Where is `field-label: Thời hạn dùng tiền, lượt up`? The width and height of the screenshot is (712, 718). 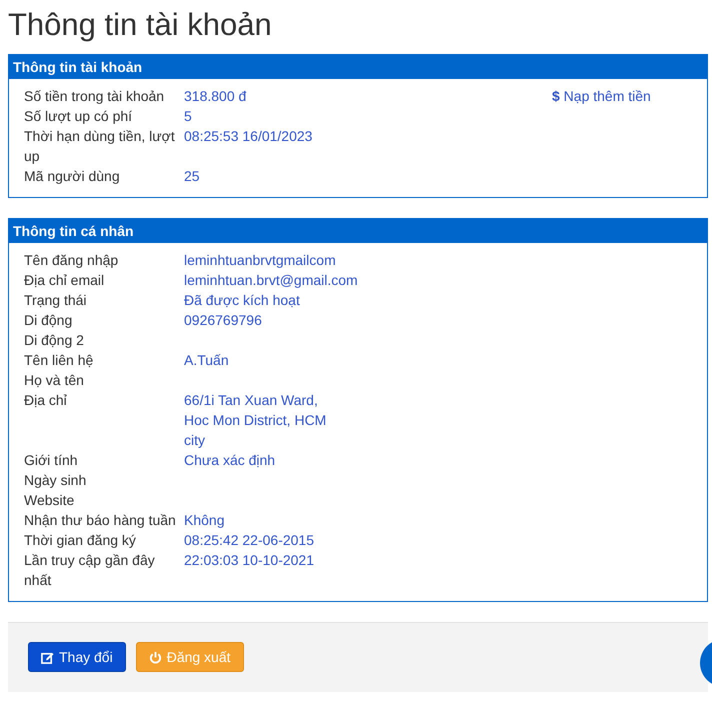
field-label: Thời hạn dùng tiền, lượt up is located at coordinates (100, 146).